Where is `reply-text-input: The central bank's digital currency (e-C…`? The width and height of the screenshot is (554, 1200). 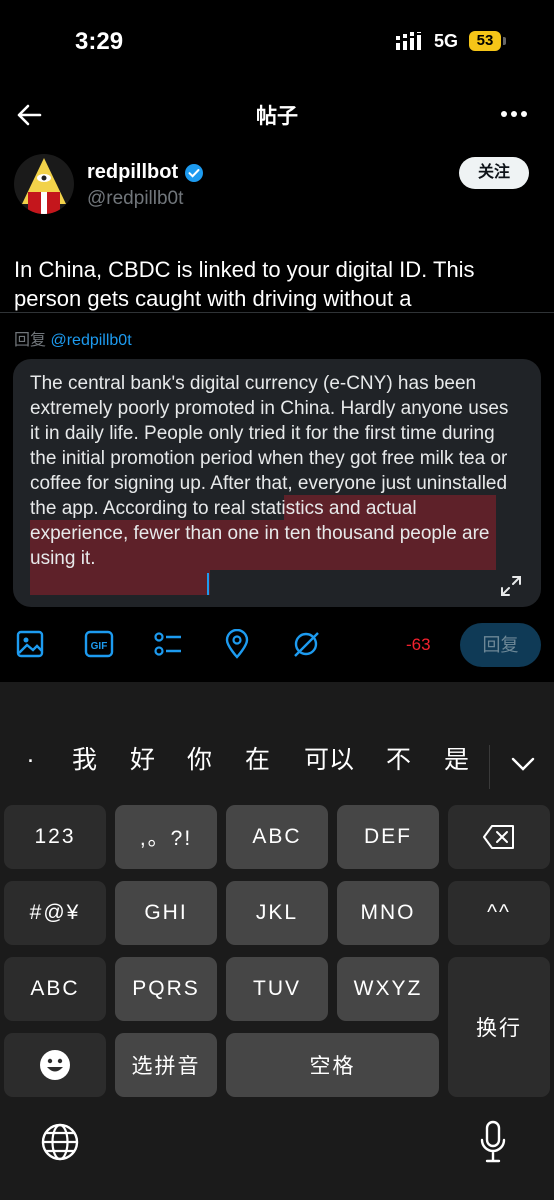 reply-text-input: The central bank's digital currency (e-C… is located at coordinates (270, 471).